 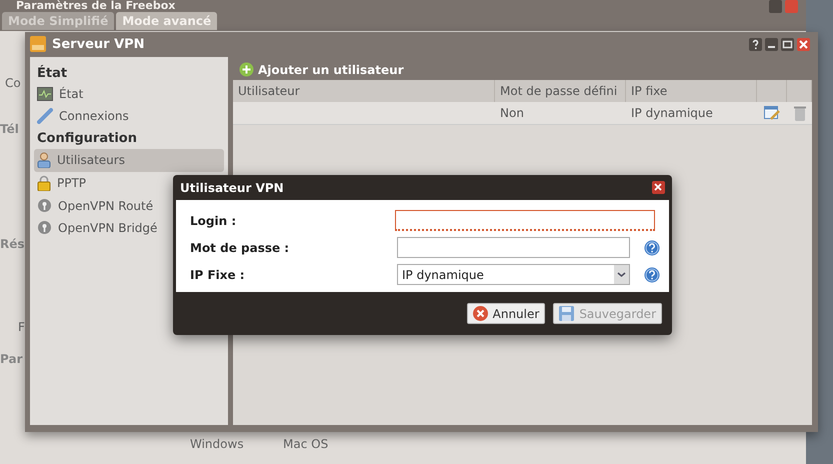 I want to click on section-heading: Tél, so click(x=9, y=129).